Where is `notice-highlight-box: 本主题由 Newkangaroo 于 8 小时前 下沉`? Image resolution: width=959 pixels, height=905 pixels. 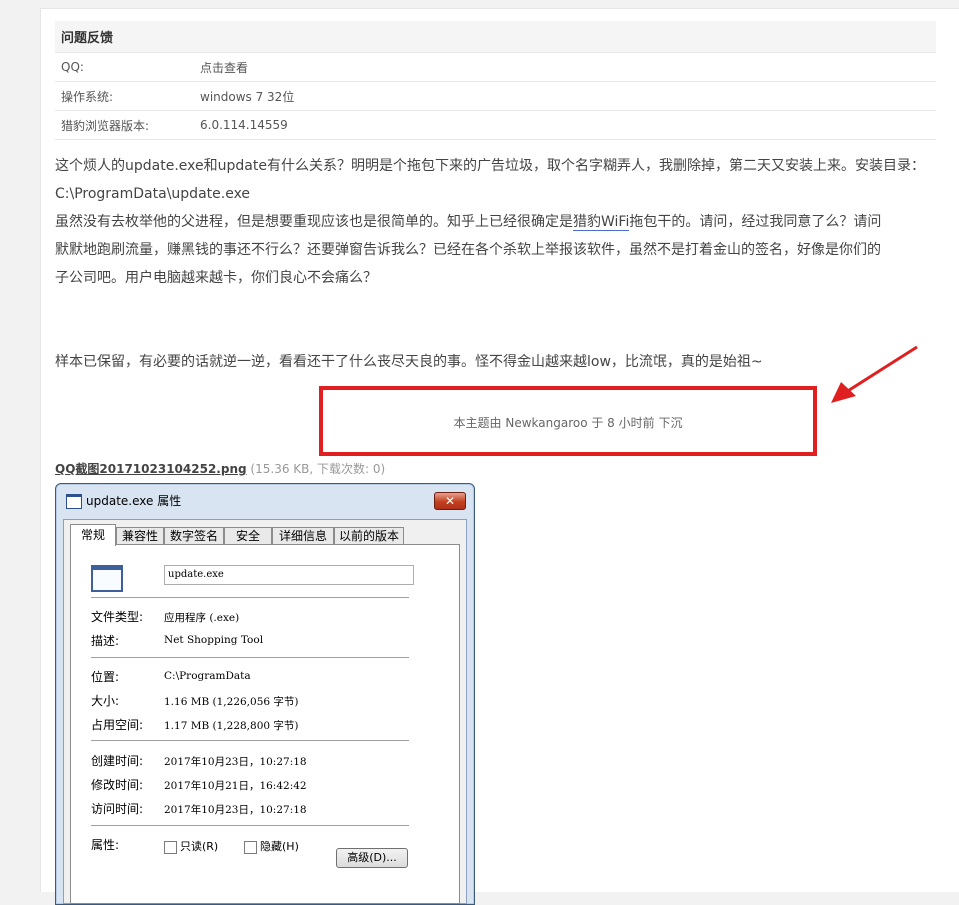
notice-highlight-box: 本主题由 Newkangaroo 于 8 小时前 下沉 is located at coordinates (568, 421).